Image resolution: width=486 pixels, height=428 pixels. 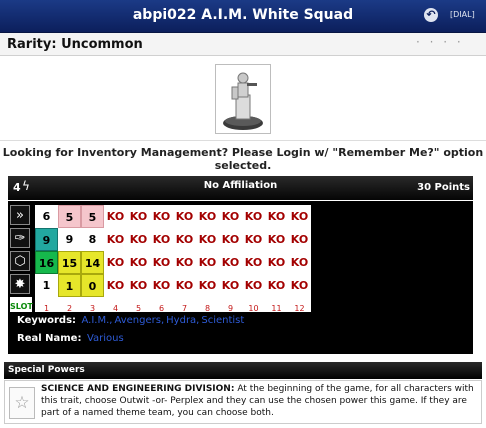 I want to click on real-name-label: Real Name: Various, so click(x=70, y=338).